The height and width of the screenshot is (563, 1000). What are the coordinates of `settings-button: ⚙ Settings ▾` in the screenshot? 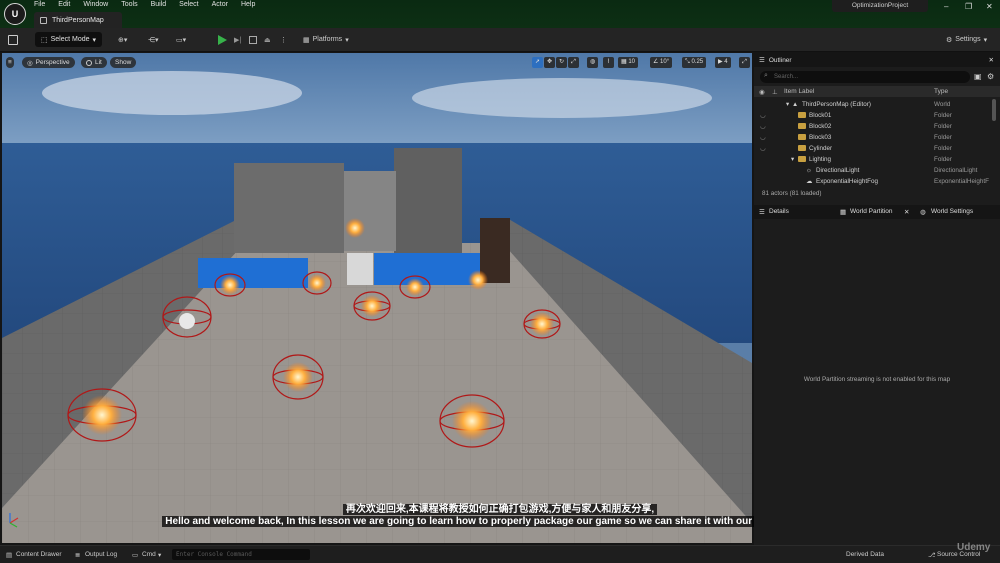 It's located at (966, 39).